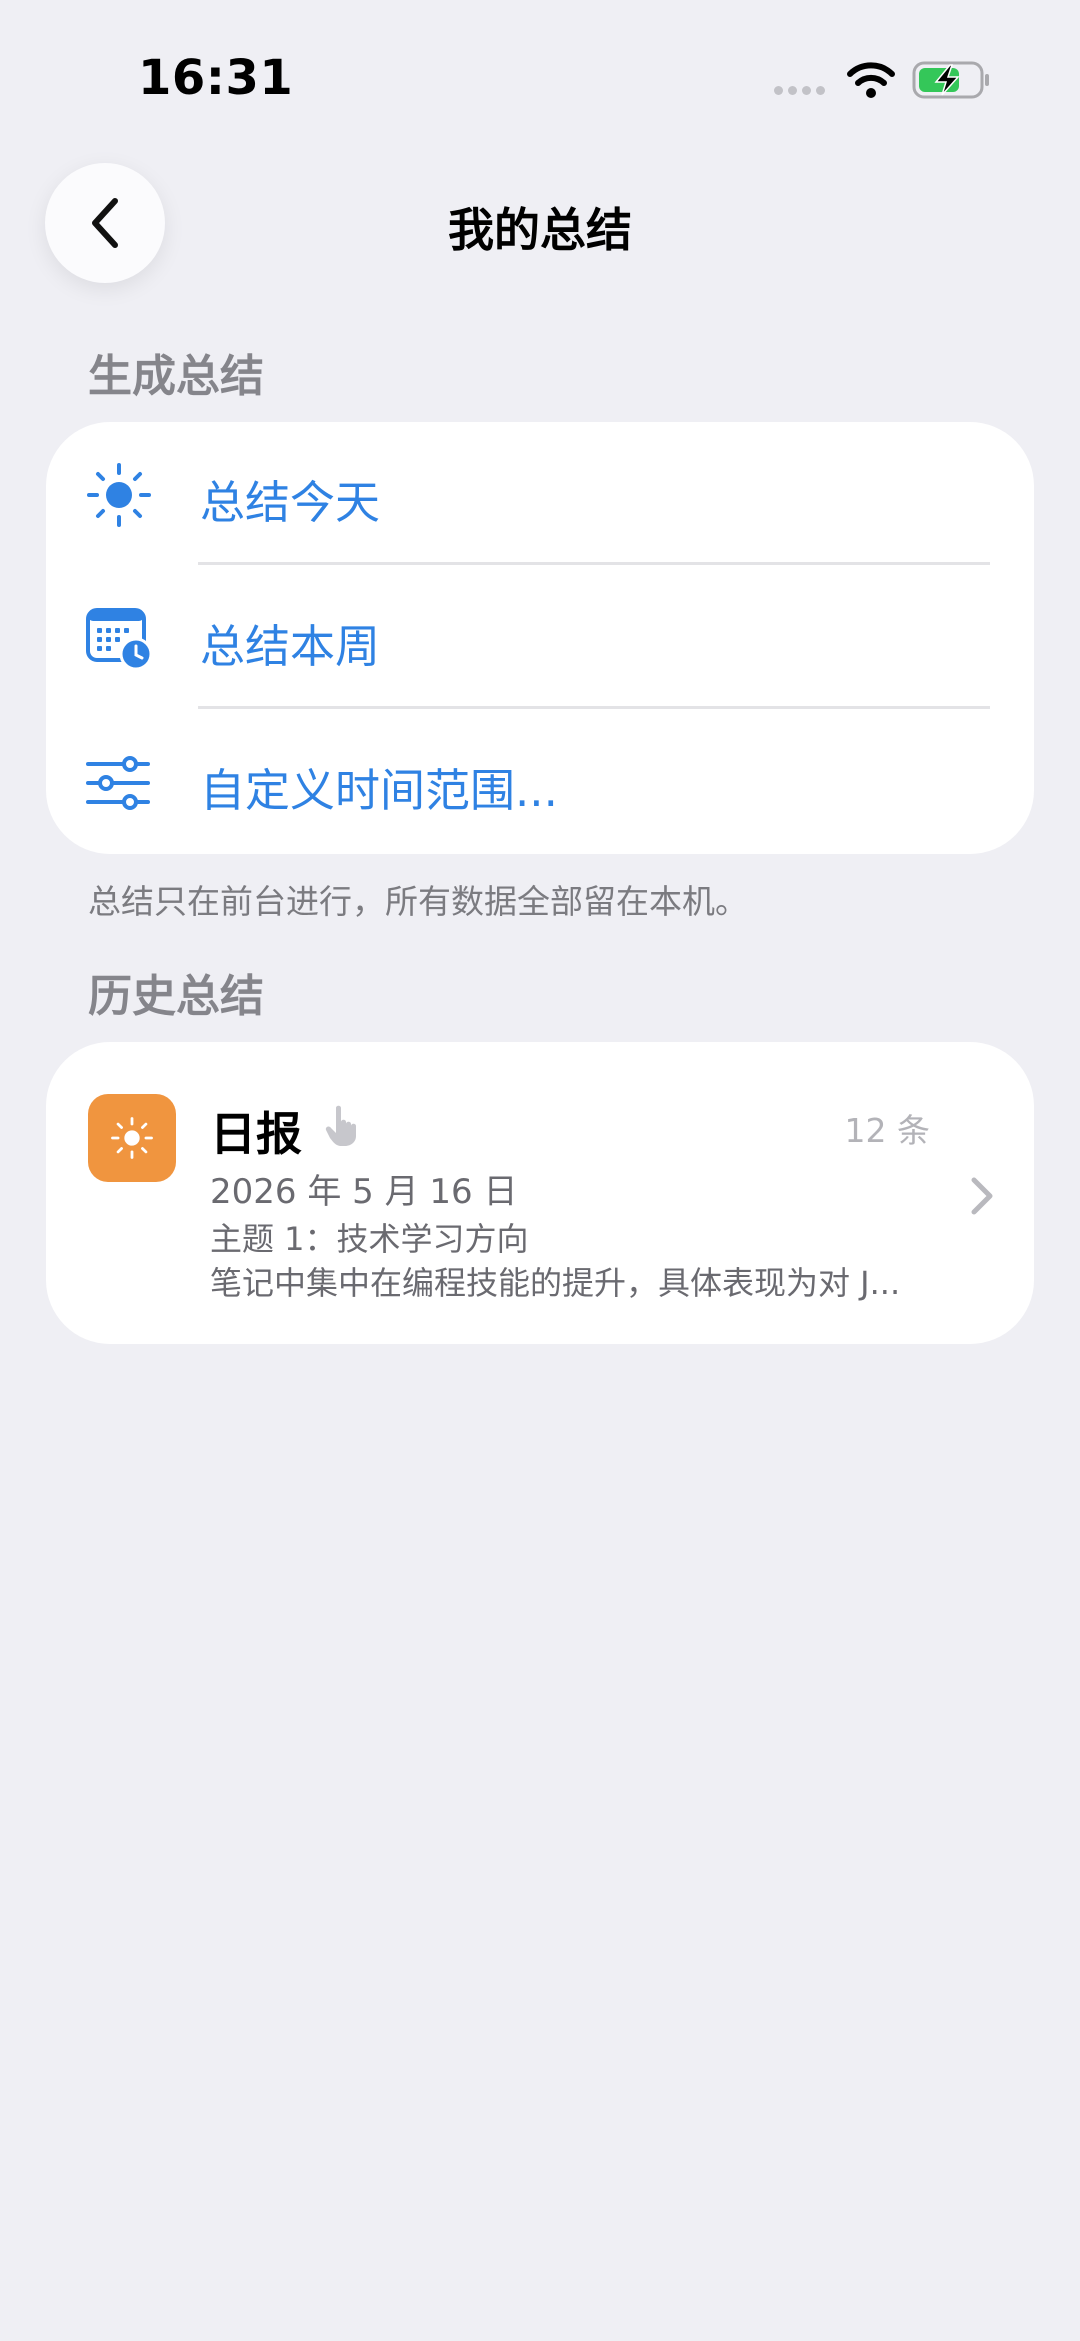 This screenshot has height=2341, width=1080. Describe the element at coordinates (887, 1130) in the screenshot. I see `history-item-count: 12 条` at that location.